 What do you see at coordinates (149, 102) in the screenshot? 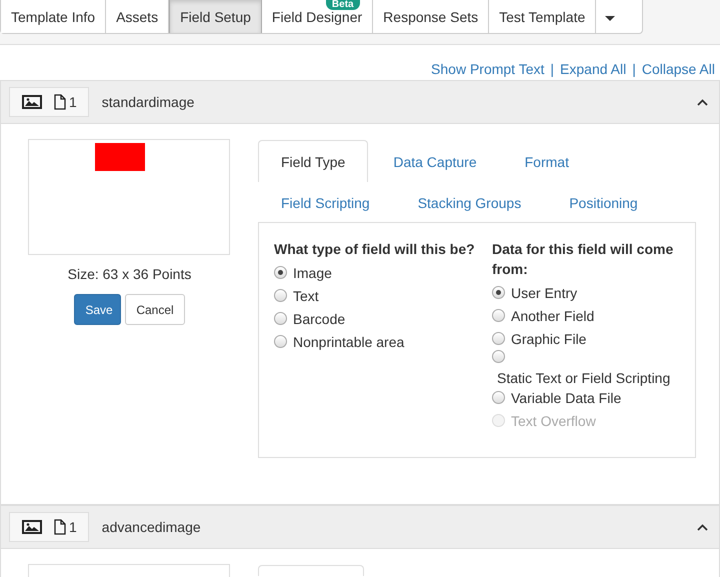
I see `field-name: standardimage` at bounding box center [149, 102].